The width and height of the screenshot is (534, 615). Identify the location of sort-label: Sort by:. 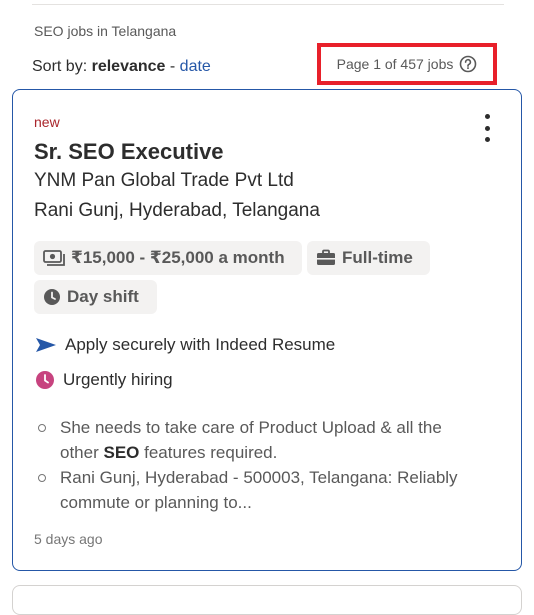
(60, 66).